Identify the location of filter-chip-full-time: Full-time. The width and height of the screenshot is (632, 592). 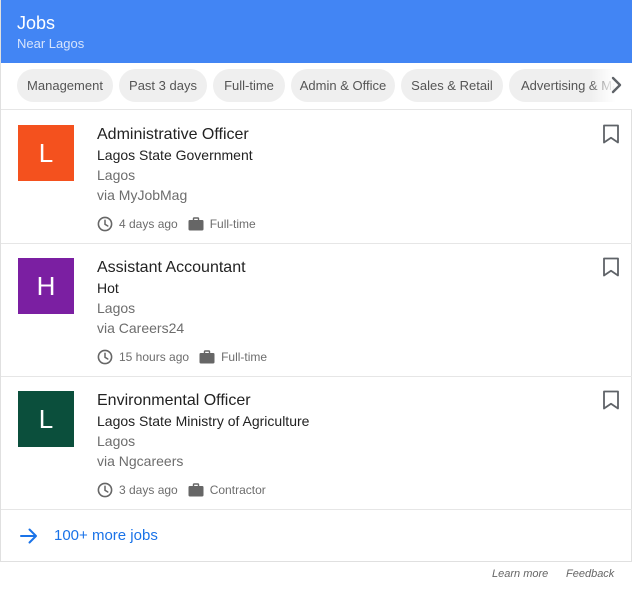
(249, 85).